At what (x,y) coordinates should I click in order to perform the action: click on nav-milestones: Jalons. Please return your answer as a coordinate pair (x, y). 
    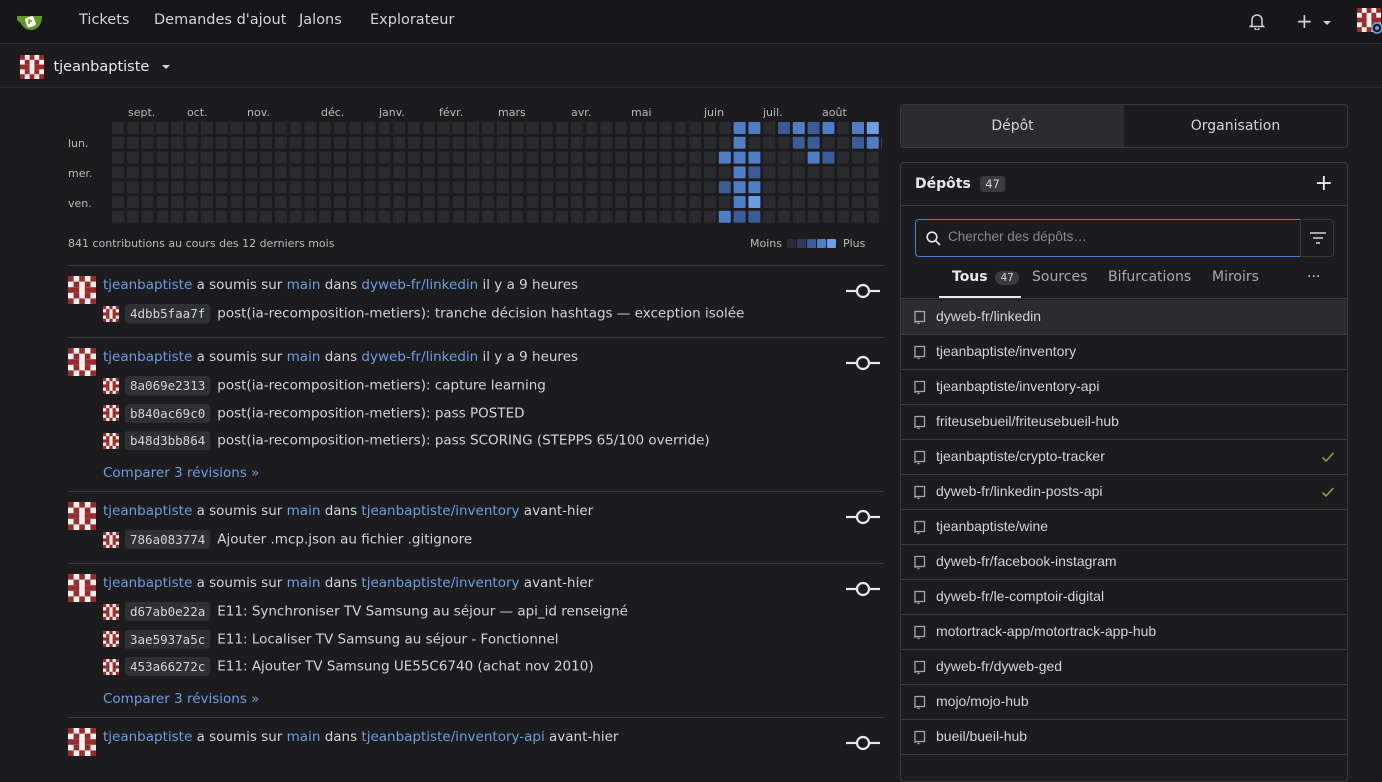
    Looking at the image, I should click on (320, 20).